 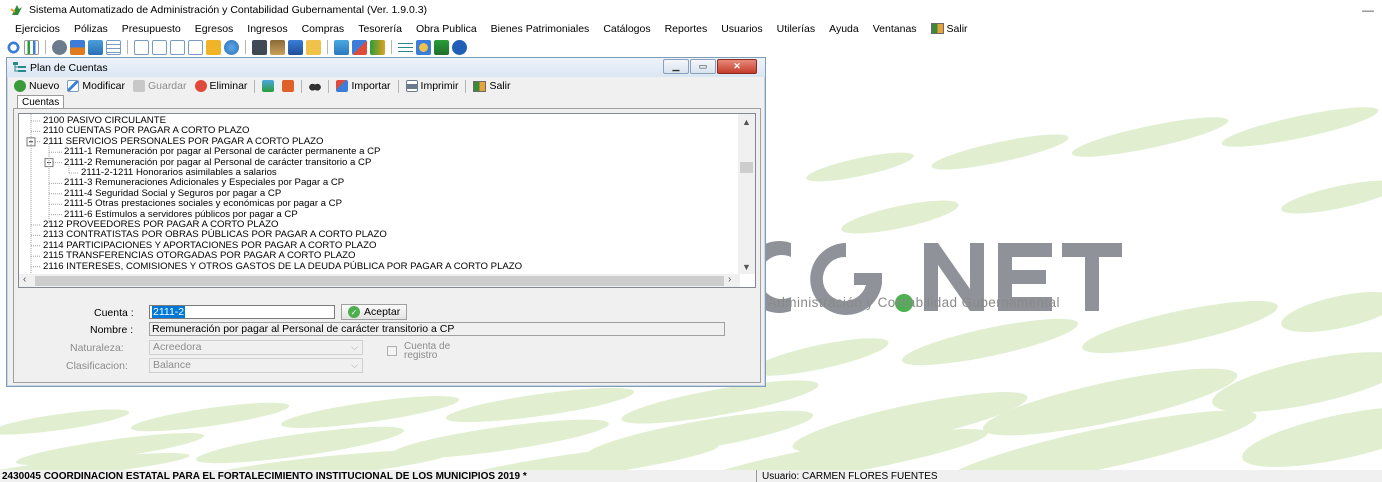 I want to click on transfer-icon, so click(x=77, y=47).